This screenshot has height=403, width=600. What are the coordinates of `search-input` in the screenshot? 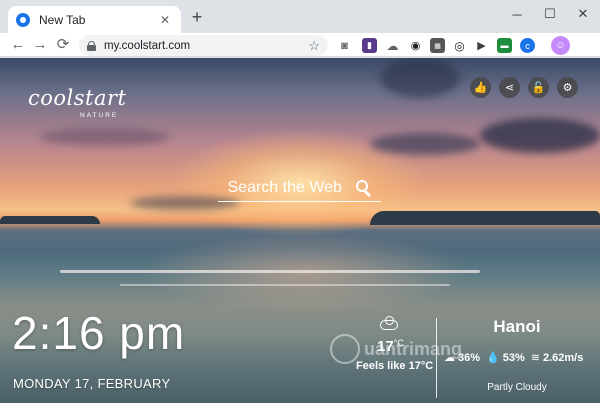 It's located at (289, 187).